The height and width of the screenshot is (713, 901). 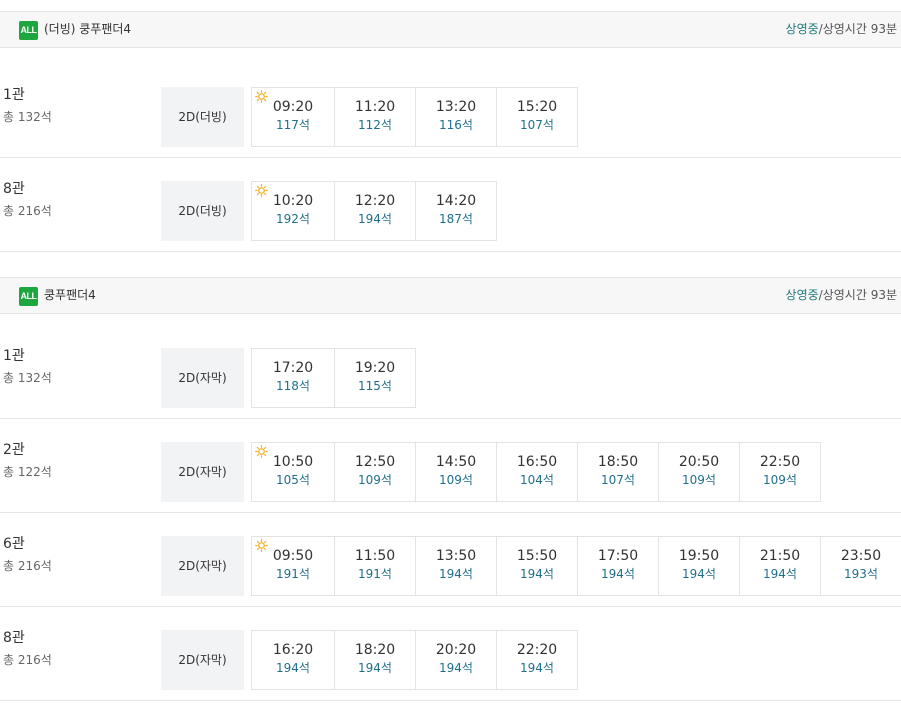 What do you see at coordinates (28, 296) in the screenshot?
I see `rating-badge: ALL` at bounding box center [28, 296].